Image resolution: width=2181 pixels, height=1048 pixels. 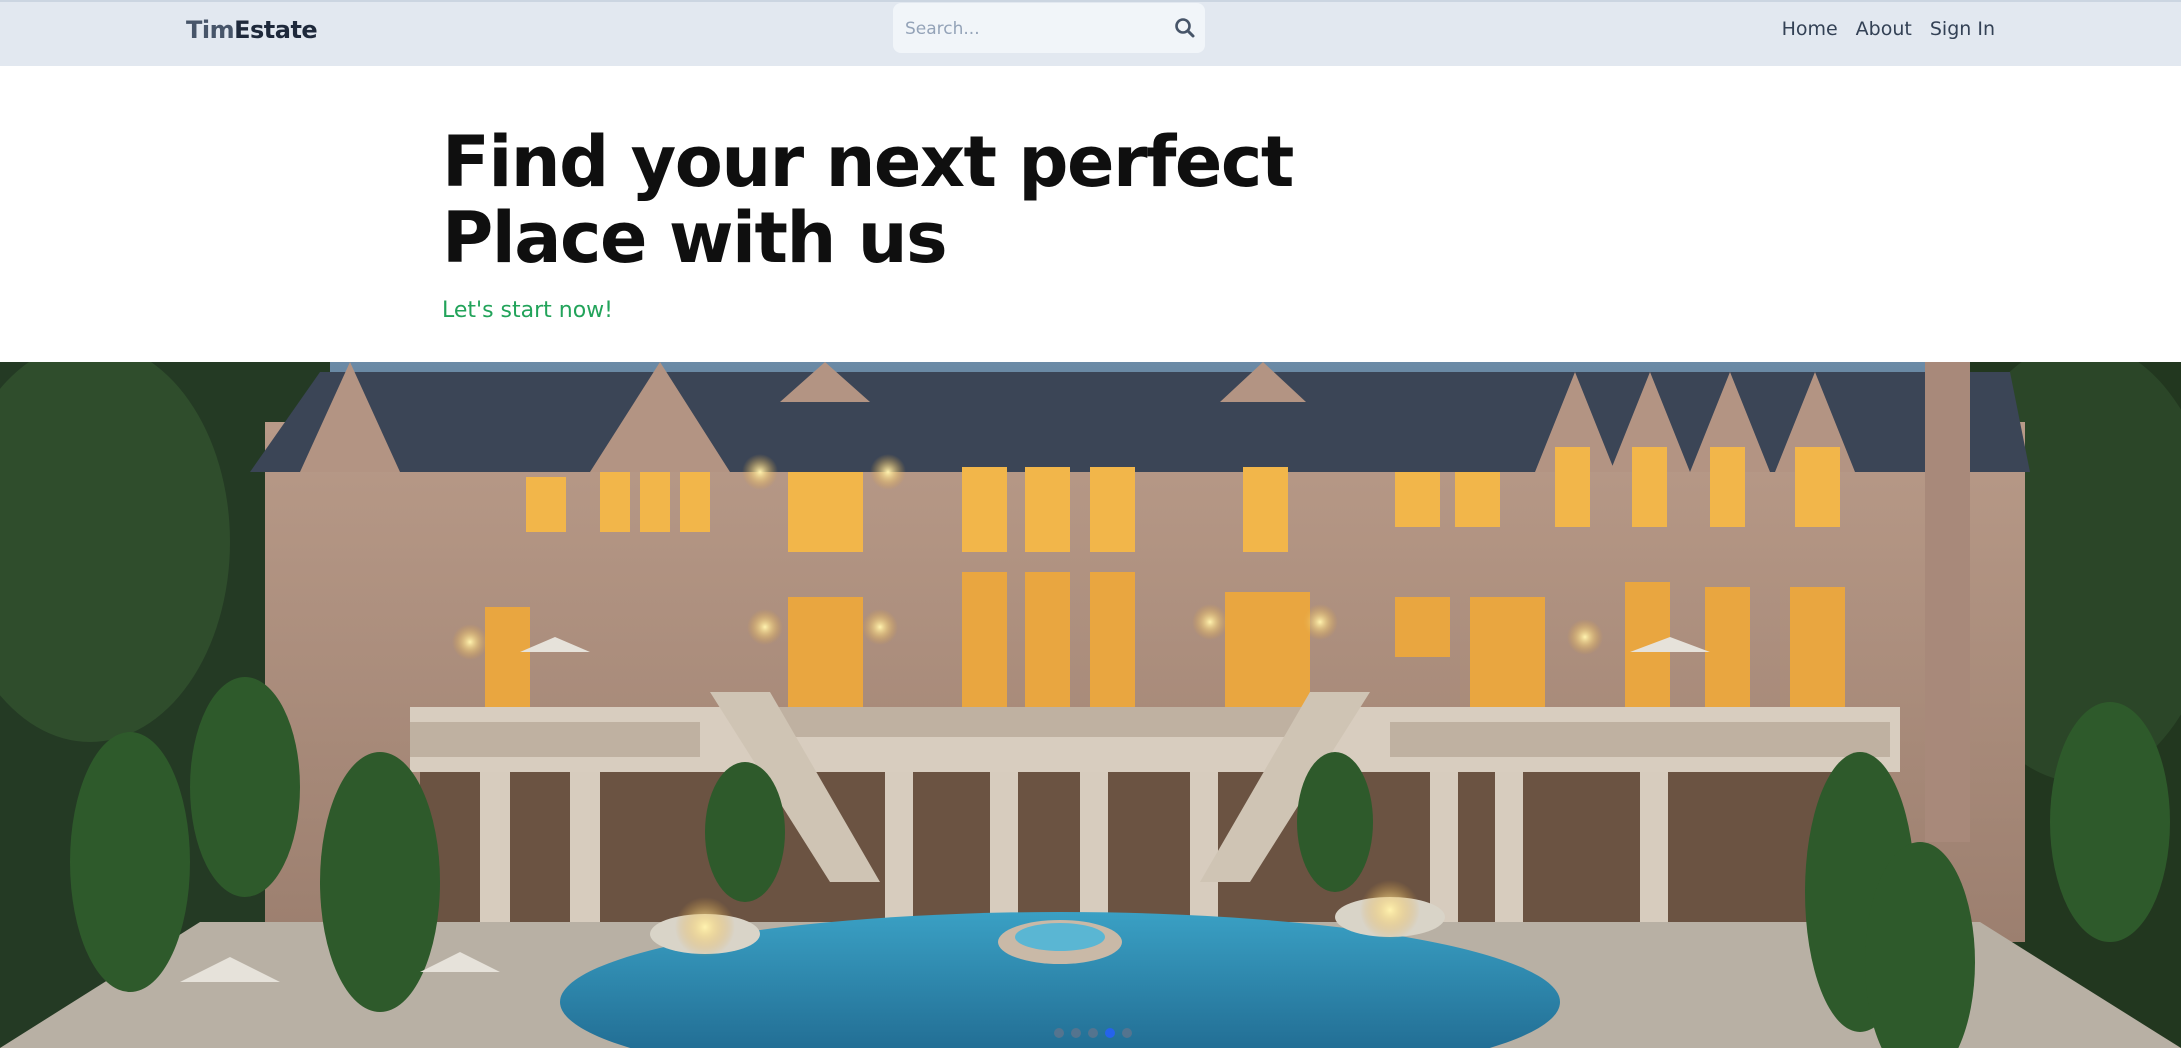 What do you see at coordinates (1035, 29) in the screenshot?
I see `search-input` at bounding box center [1035, 29].